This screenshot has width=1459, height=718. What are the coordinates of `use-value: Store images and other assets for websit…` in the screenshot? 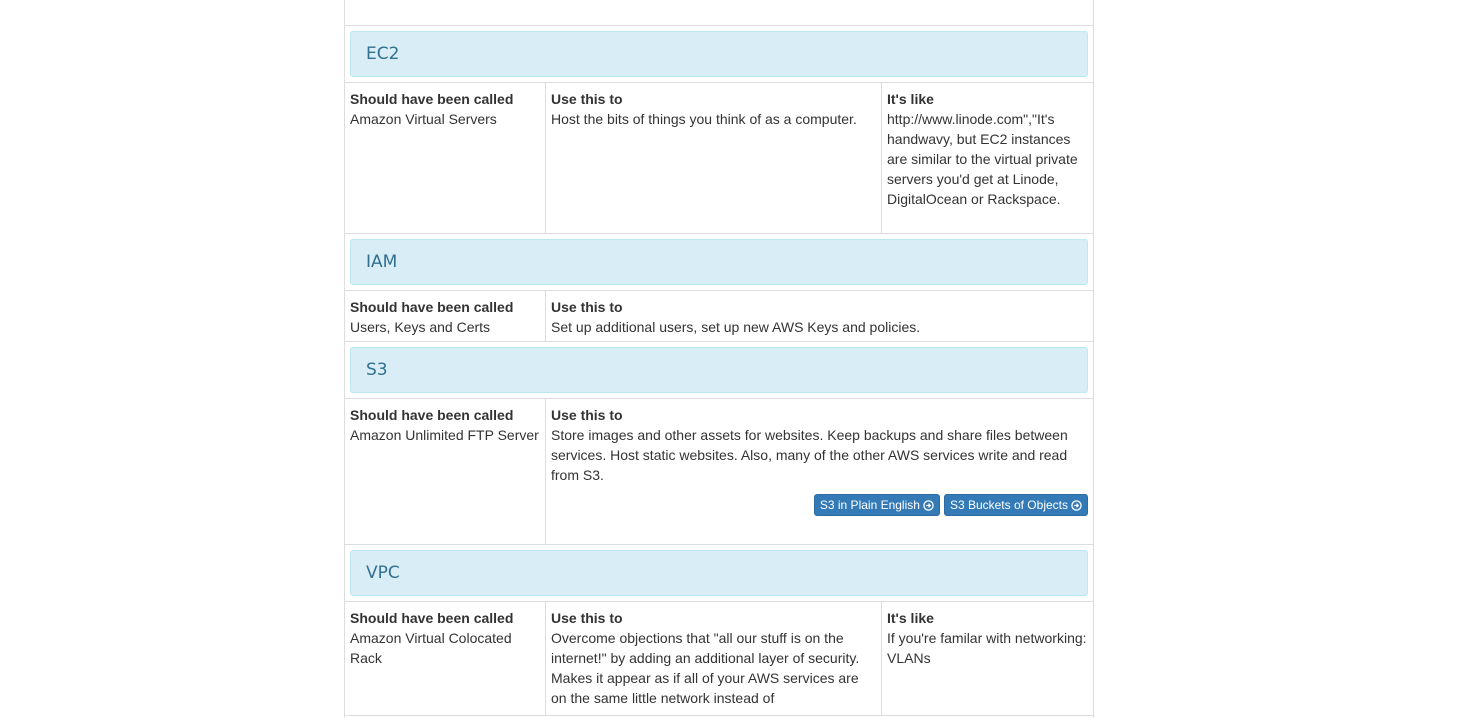 It's located at (809, 455).